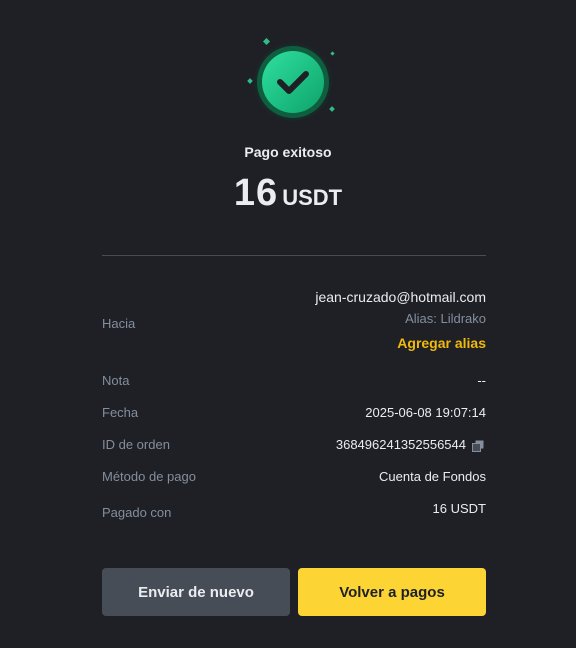 Image resolution: width=576 pixels, height=648 pixels. What do you see at coordinates (400, 444) in the screenshot?
I see `order-id-value: 368496241352556544` at bounding box center [400, 444].